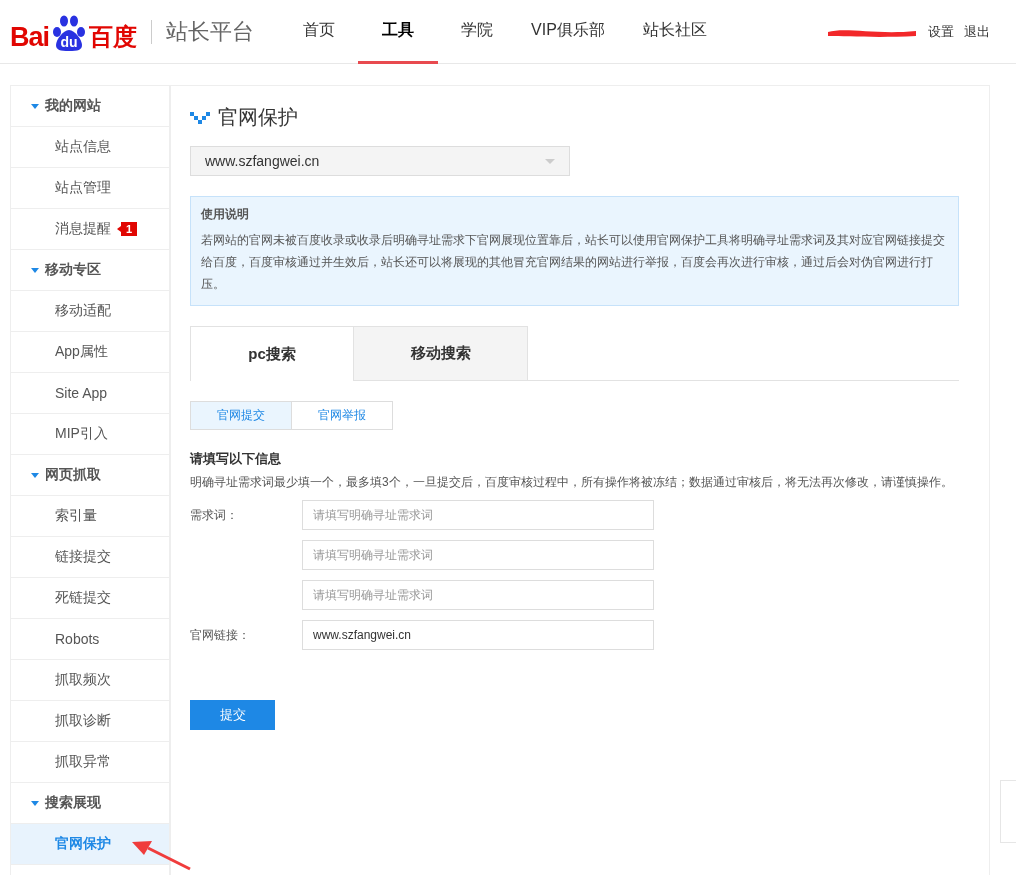 The width and height of the screenshot is (1016, 883). What do you see at coordinates (90, 147) in the screenshot?
I see `sidebar-item: 站点信息` at bounding box center [90, 147].